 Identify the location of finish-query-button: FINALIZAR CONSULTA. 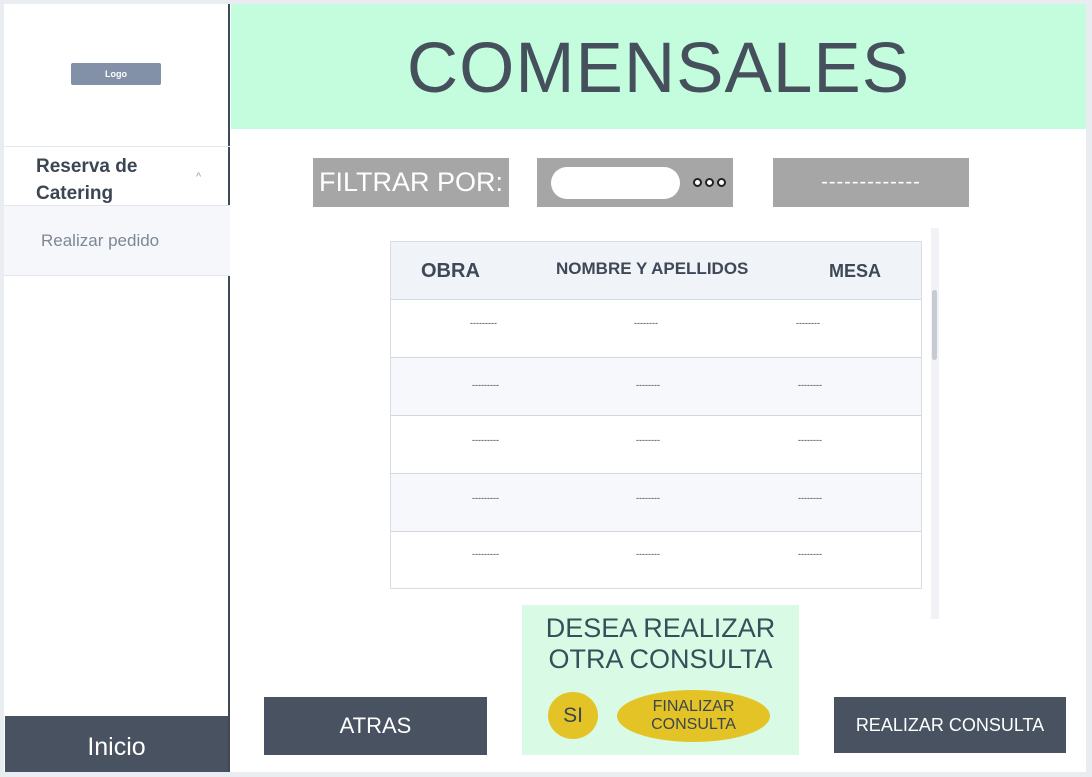
(693, 716).